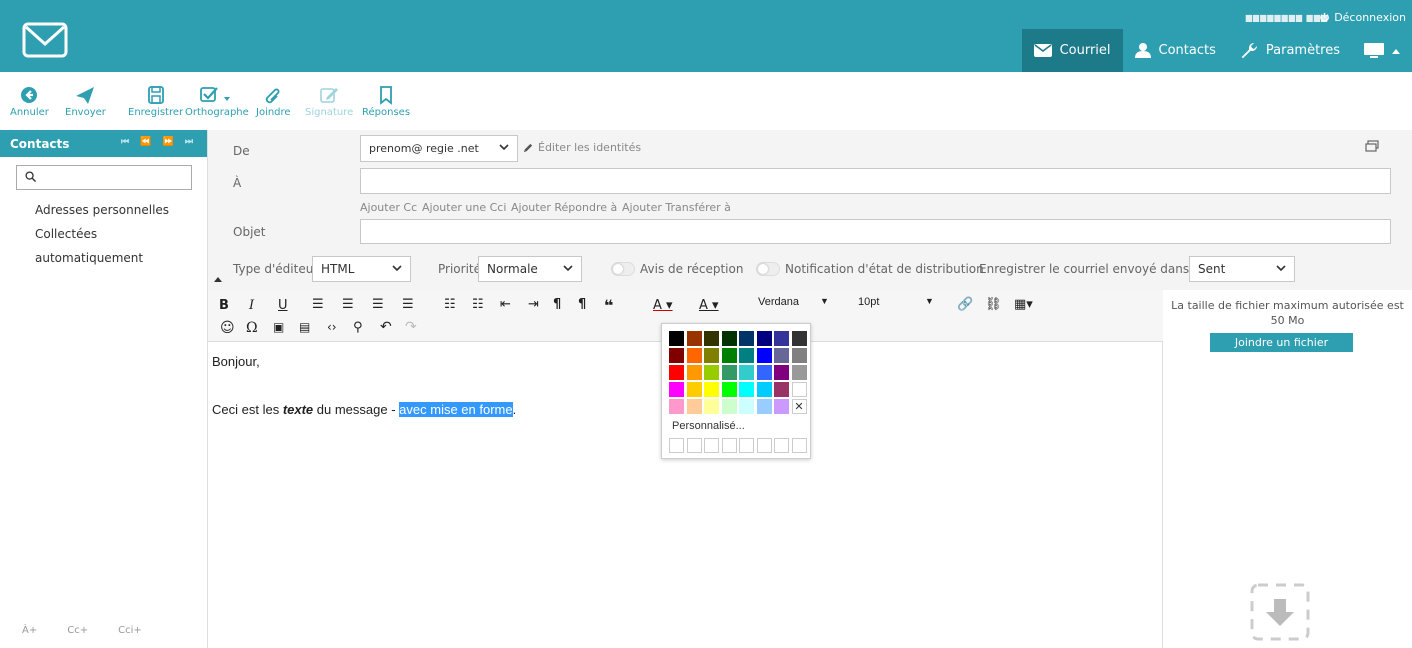 This screenshot has width=1412, height=648. What do you see at coordinates (224, 305) in the screenshot?
I see `bold-button: B` at bounding box center [224, 305].